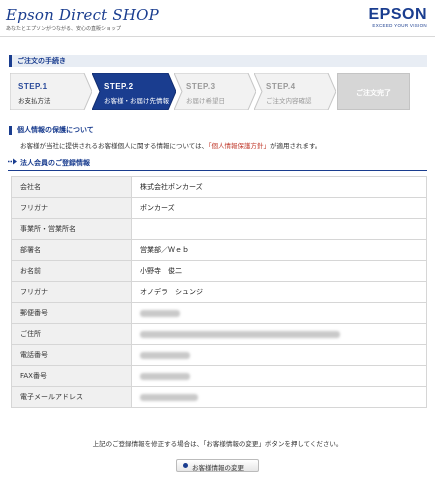 This screenshot has width=435, height=480. Describe the element at coordinates (399, 25) in the screenshot. I see `epson-slogan: EXCEED YOUR VISION` at that location.